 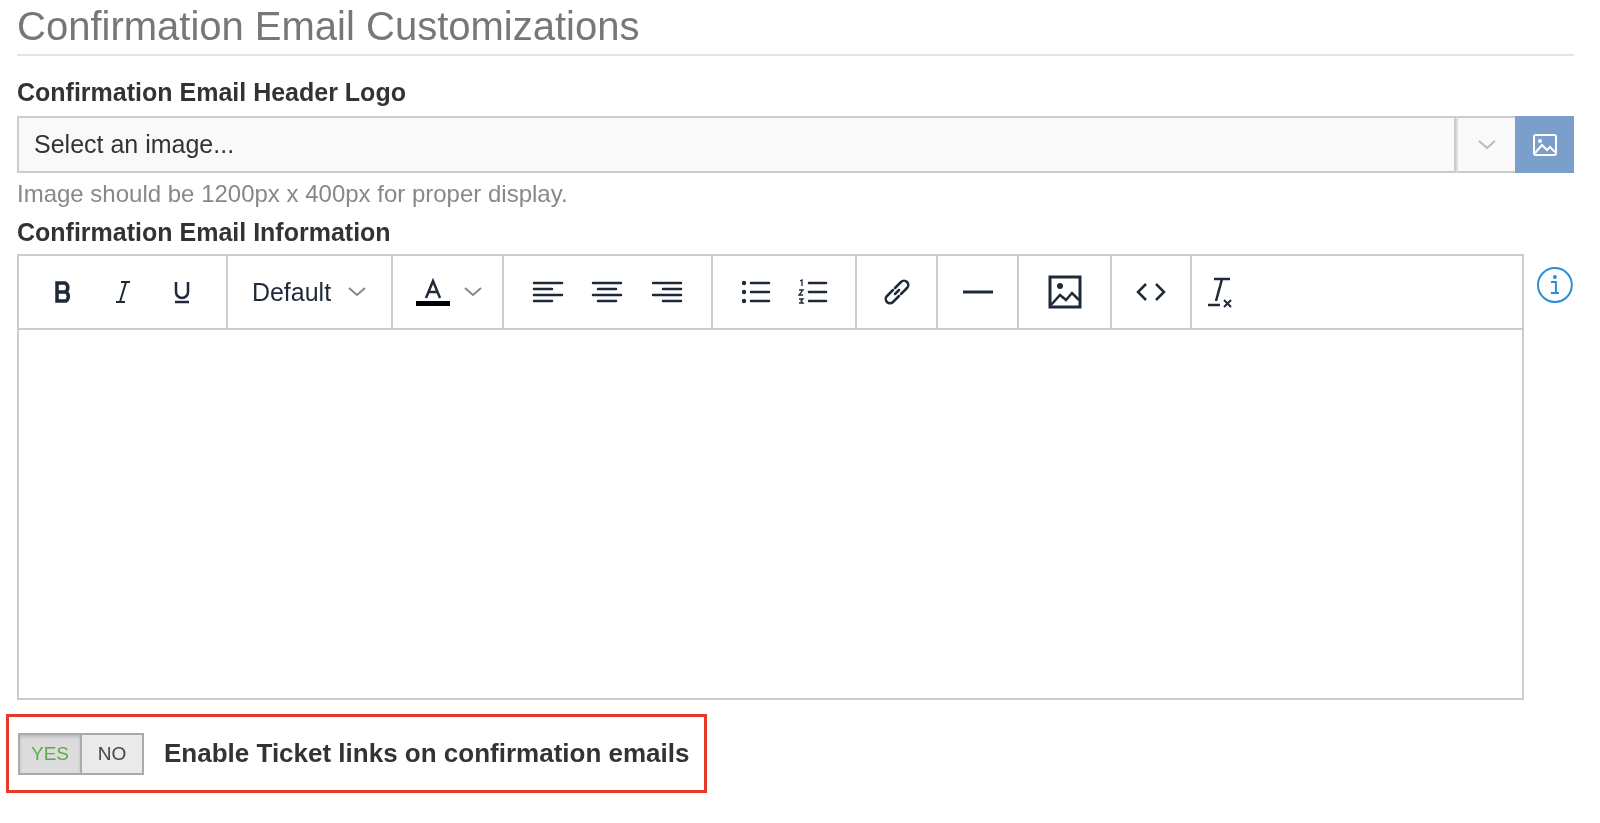 I want to click on italic-icon, so click(x=123, y=292).